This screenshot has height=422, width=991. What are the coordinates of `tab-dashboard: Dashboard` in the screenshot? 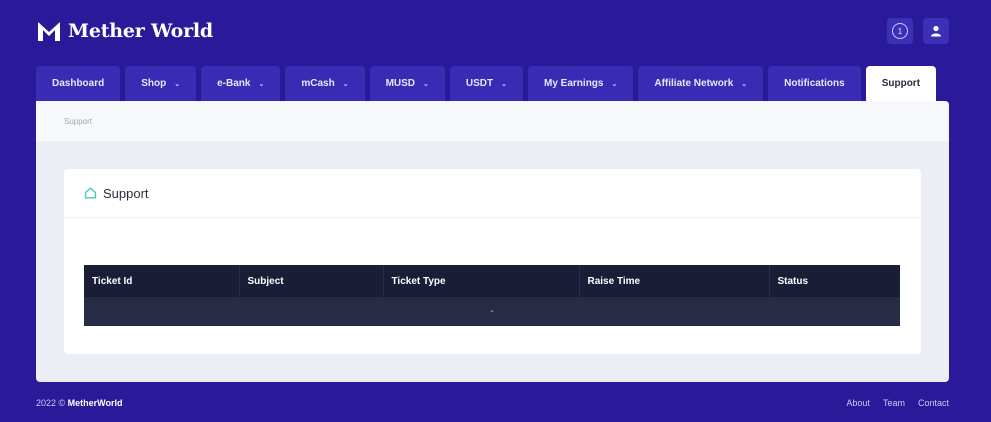 It's located at (78, 83).